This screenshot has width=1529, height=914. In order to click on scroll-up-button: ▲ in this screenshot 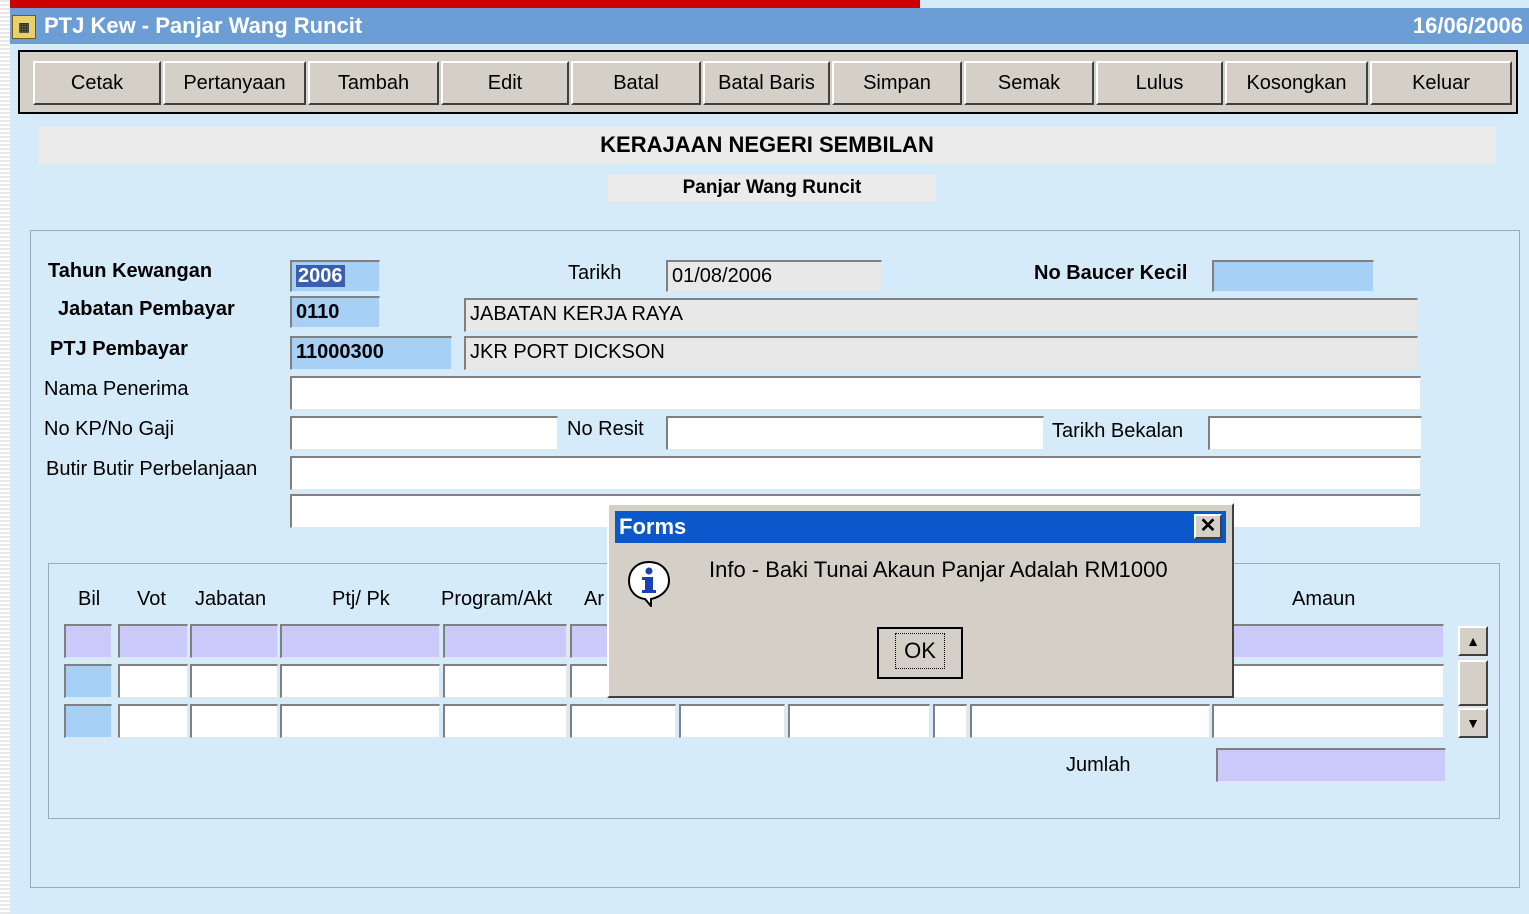, I will do `click(1473, 641)`.